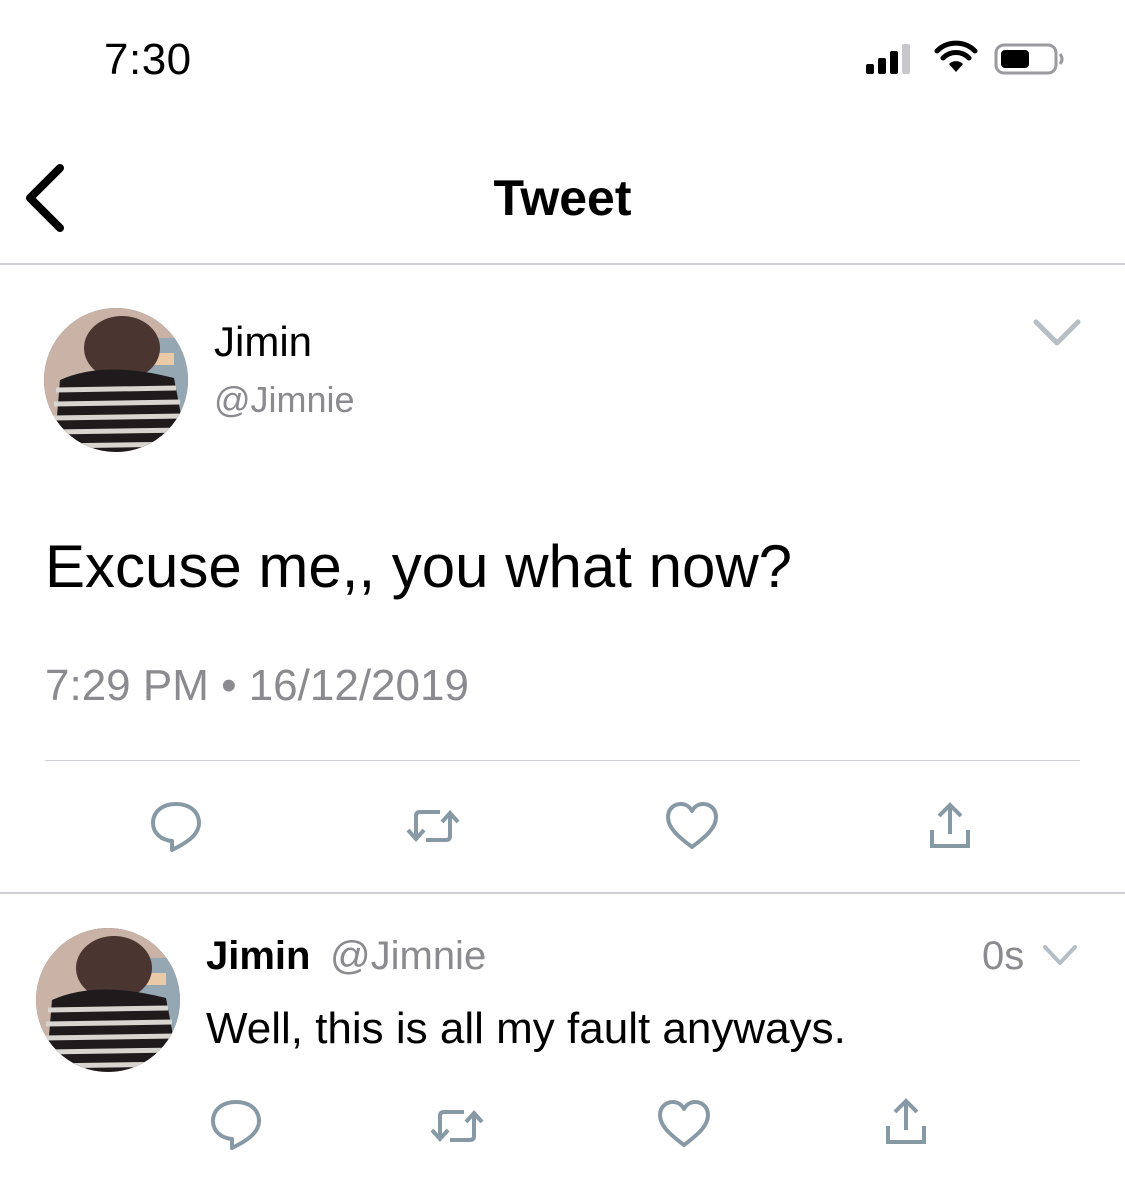  I want to click on header-divider, so click(562, 264).